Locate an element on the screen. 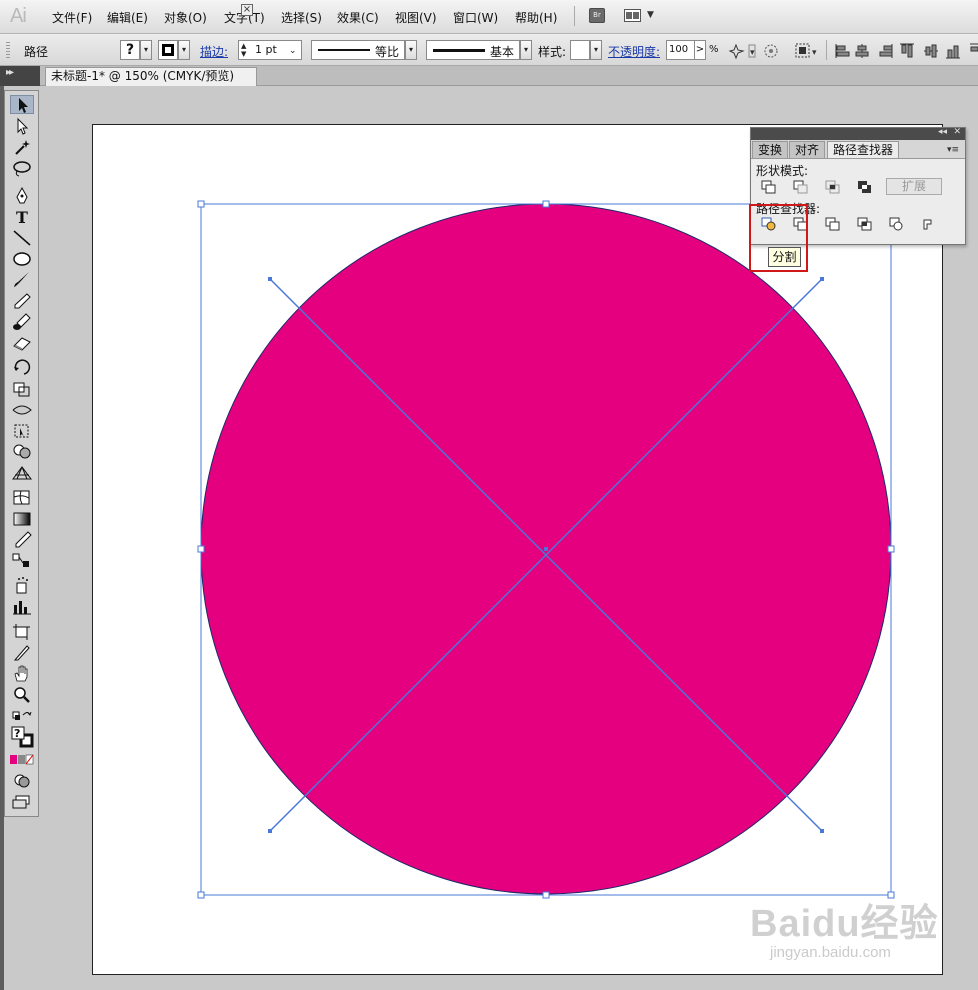  watermark-url: jingyan.baidu.com is located at coordinates (830, 952).